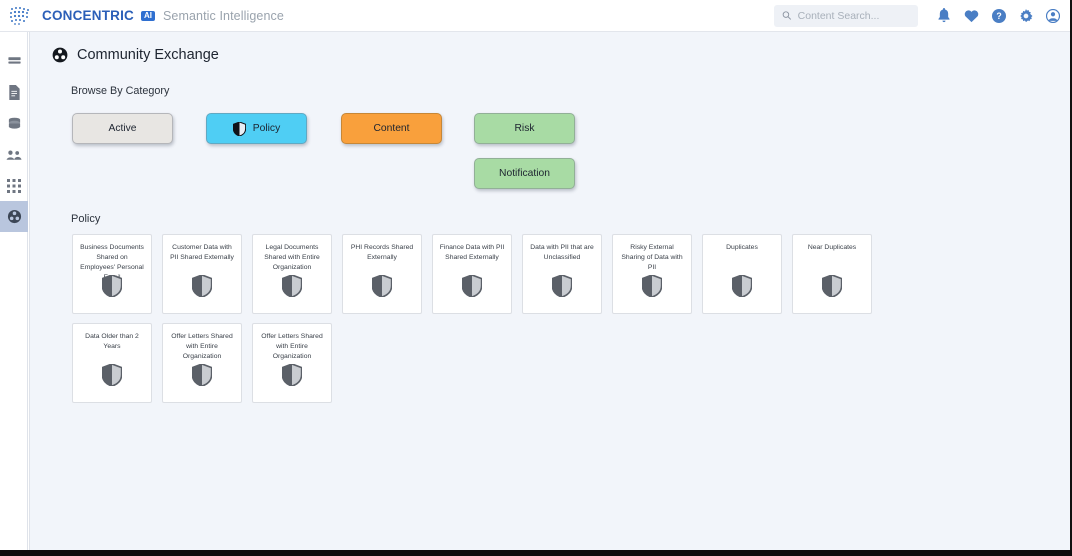 This screenshot has height=556, width=1072. What do you see at coordinates (832, 247) in the screenshot?
I see `policy-card-title: Near Duplicates` at bounding box center [832, 247].